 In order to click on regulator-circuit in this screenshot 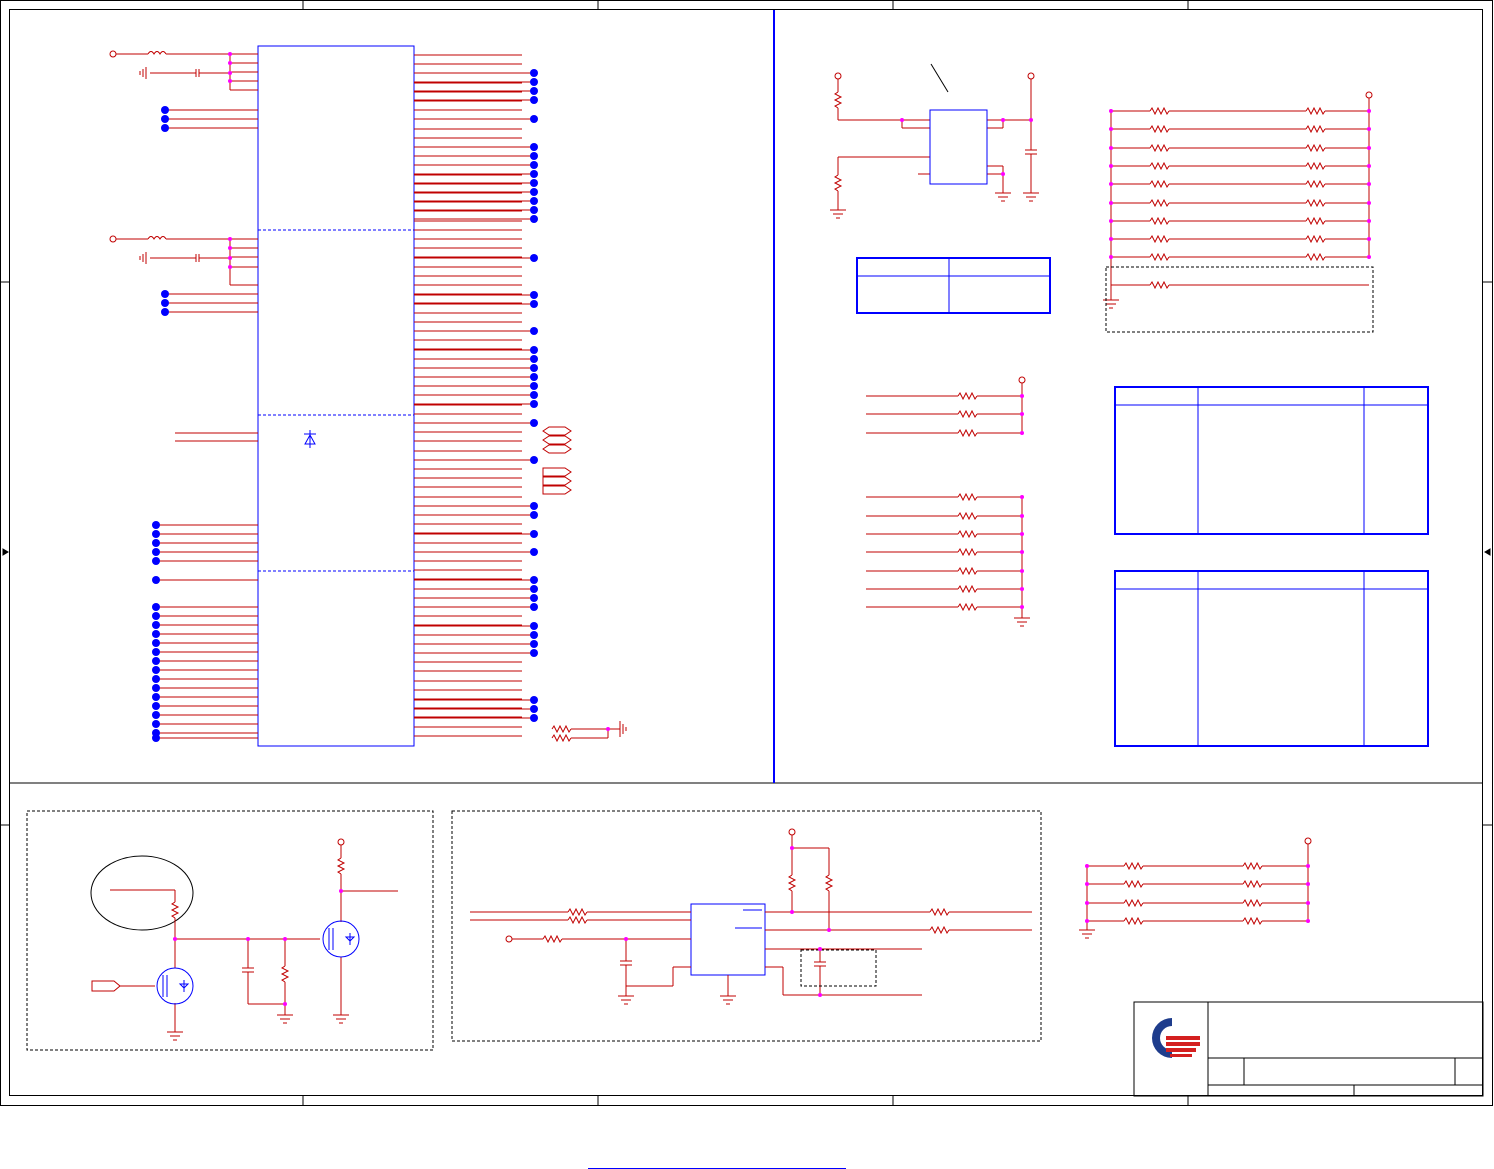, I will do `click(746, 926)`.